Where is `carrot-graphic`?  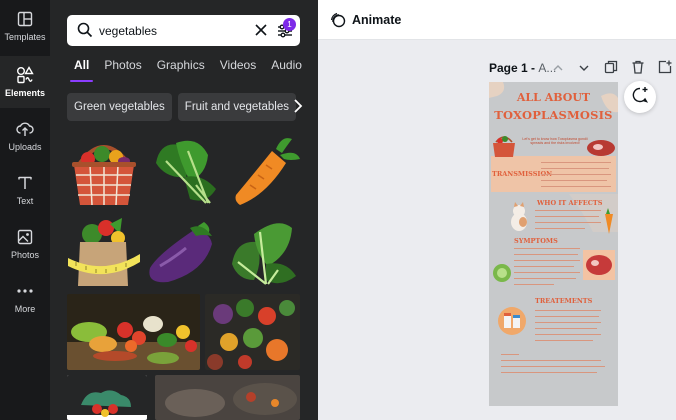
carrot-graphic is located at coordinates (264, 171).